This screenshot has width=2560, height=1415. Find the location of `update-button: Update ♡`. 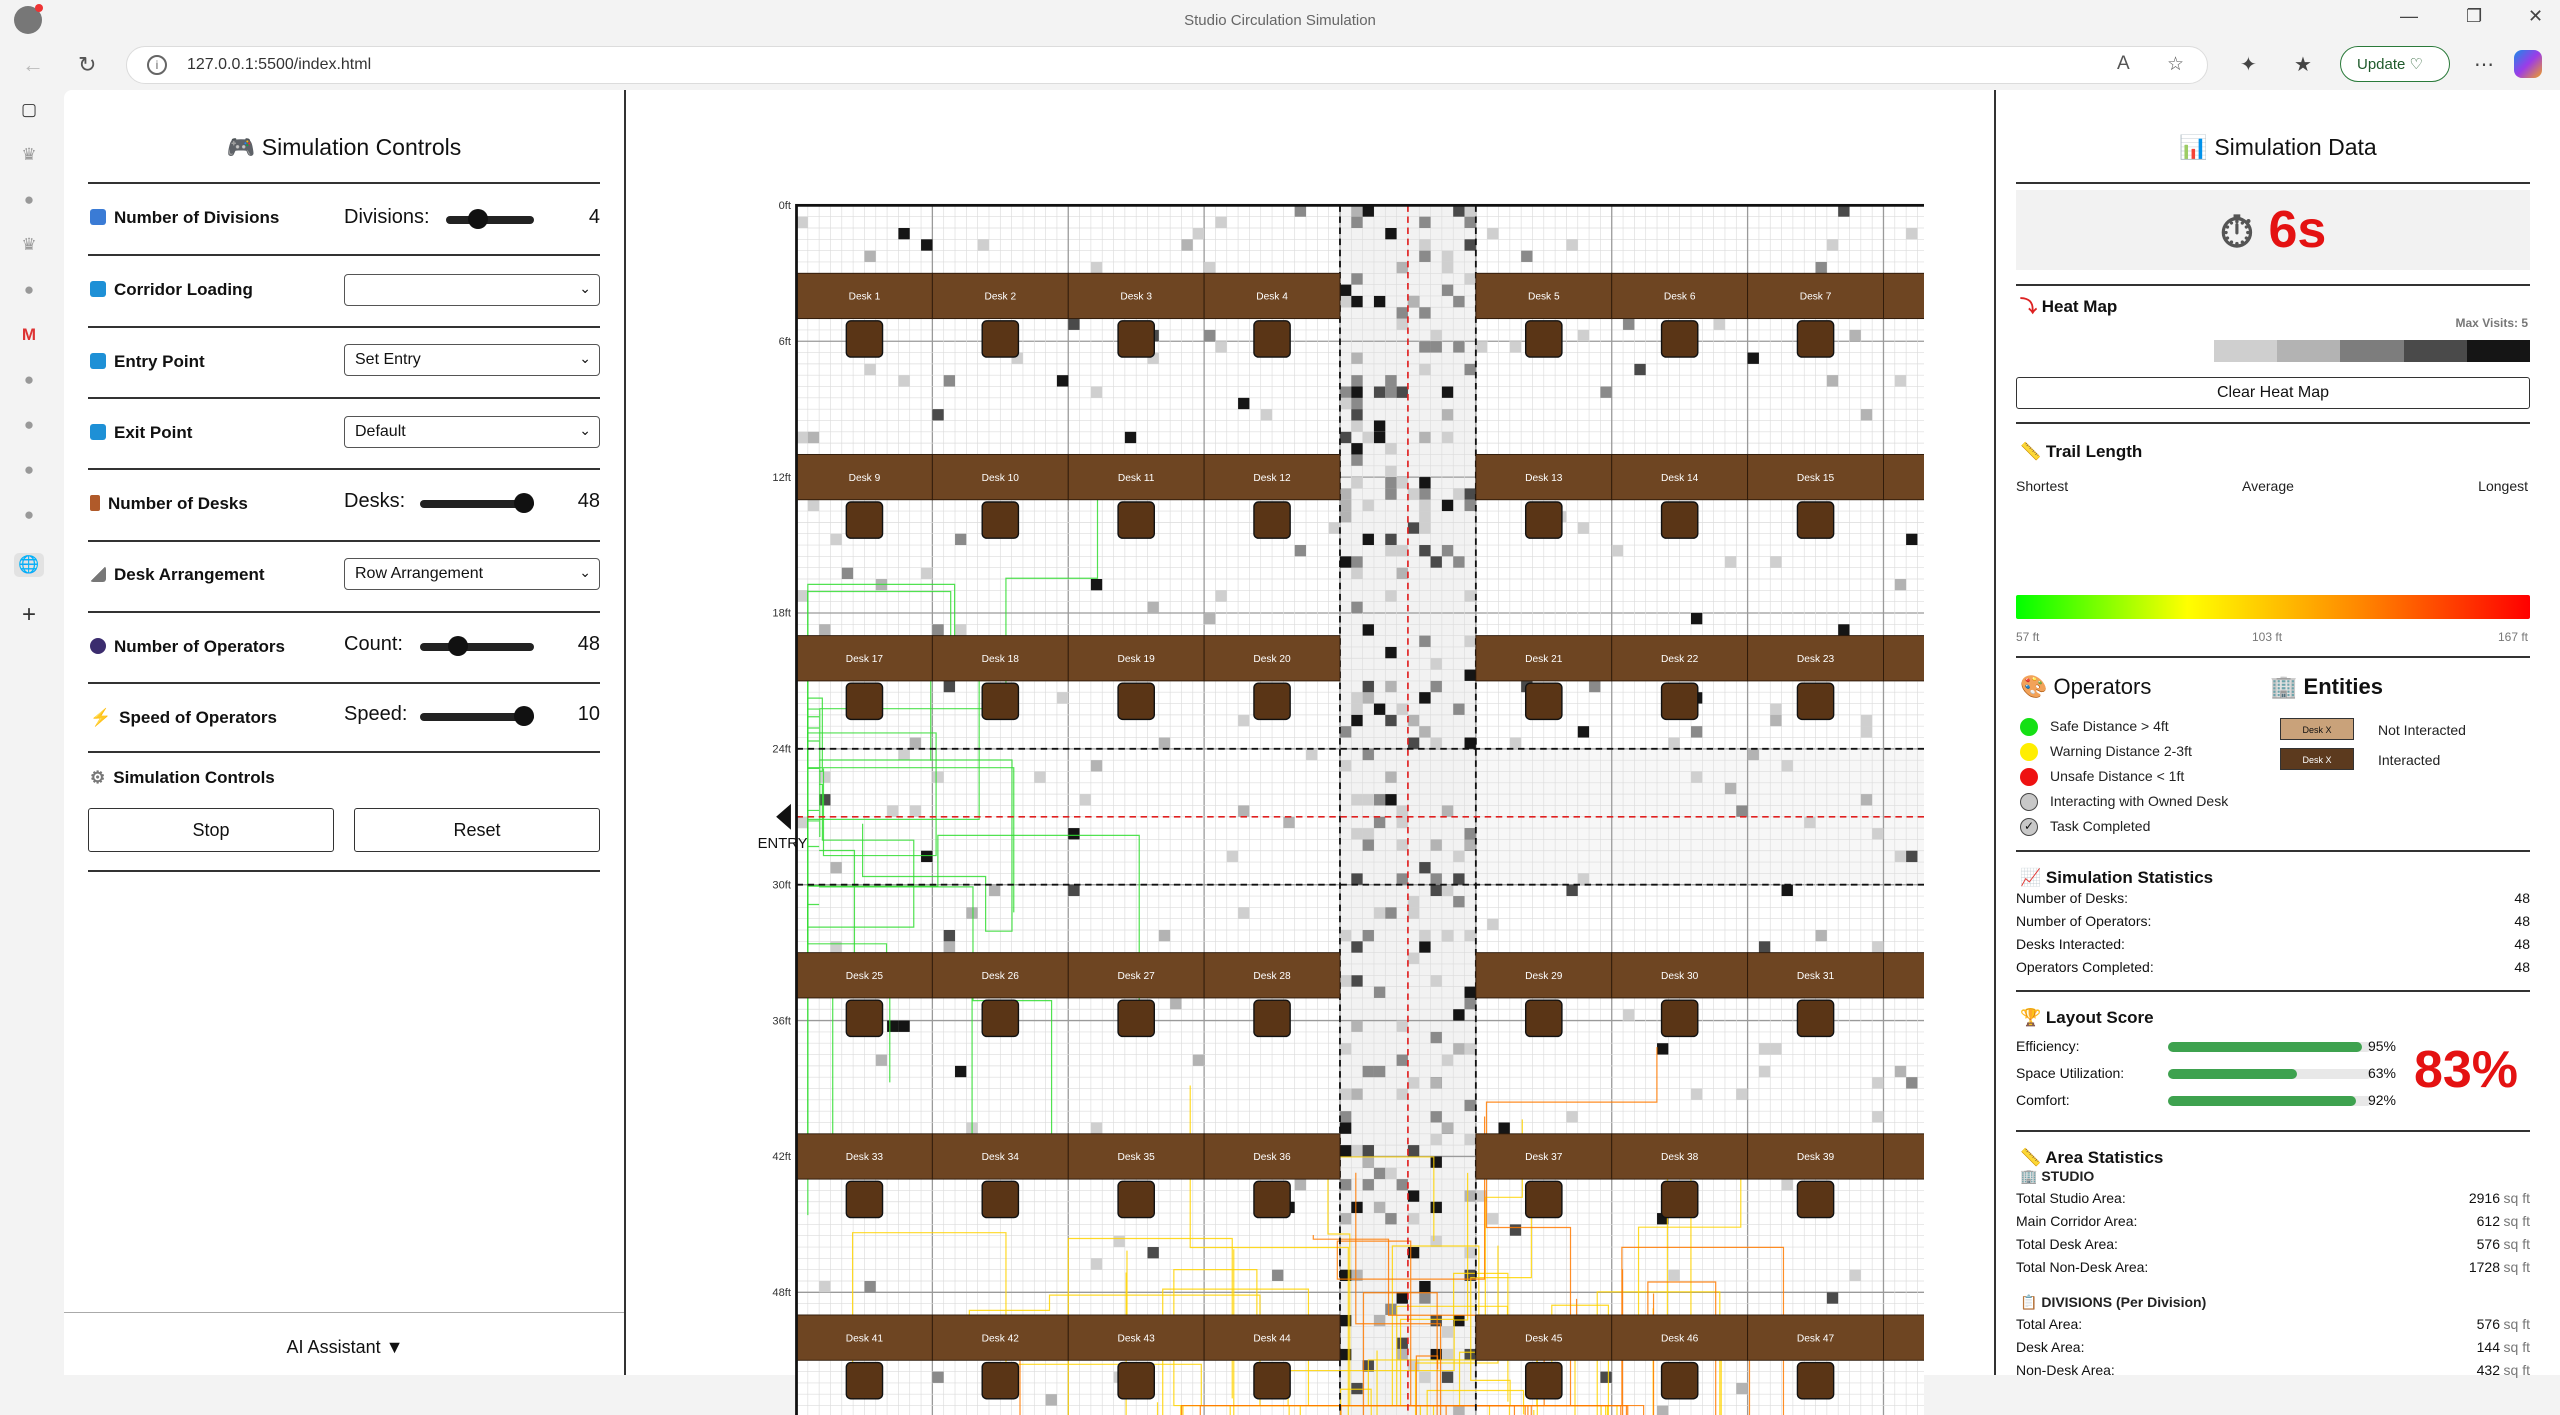

update-button: Update ♡ is located at coordinates (2395, 64).